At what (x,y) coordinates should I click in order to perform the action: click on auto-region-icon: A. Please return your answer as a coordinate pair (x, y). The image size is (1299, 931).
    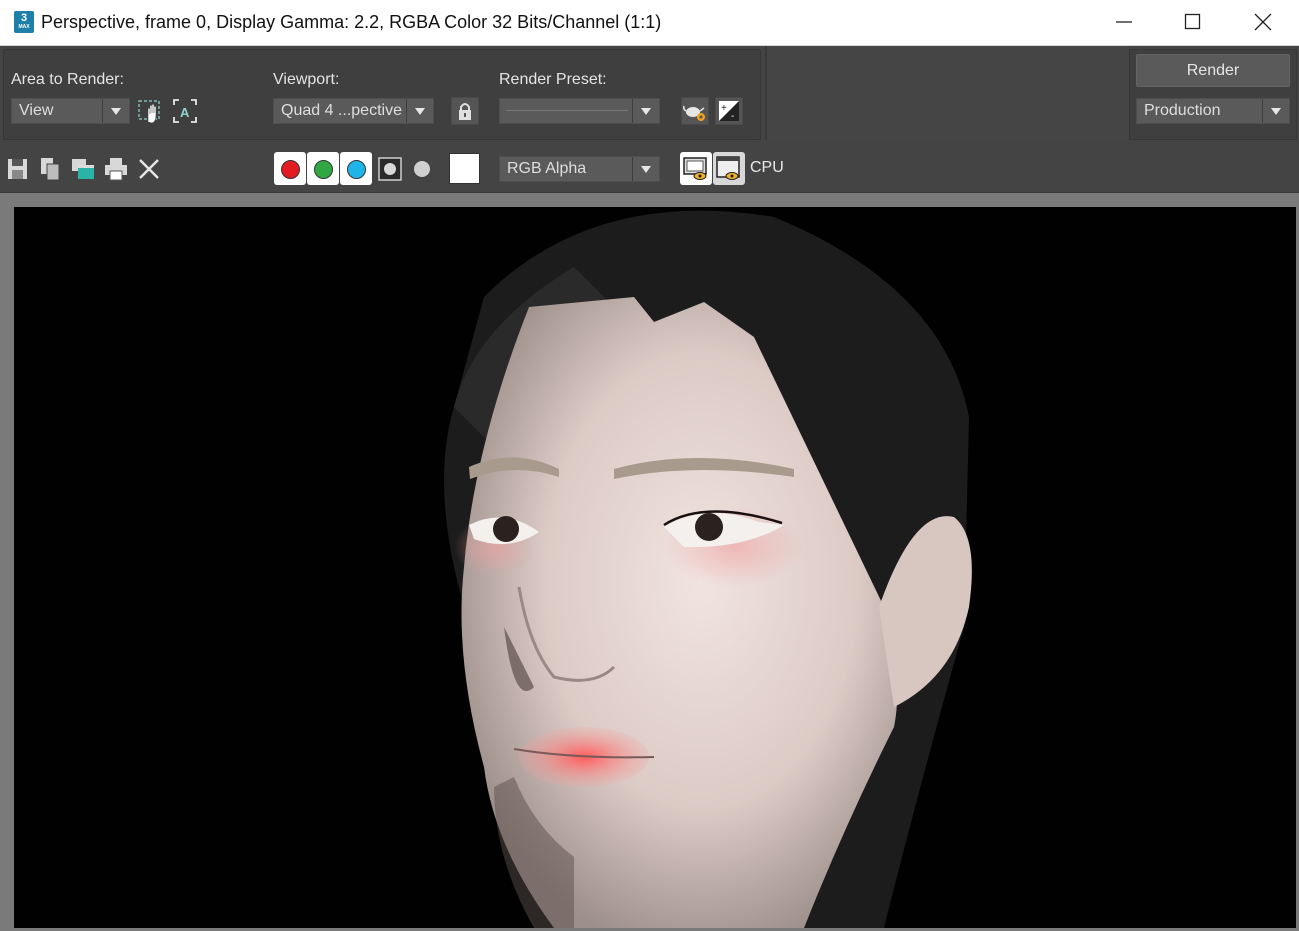
    Looking at the image, I should click on (185, 111).